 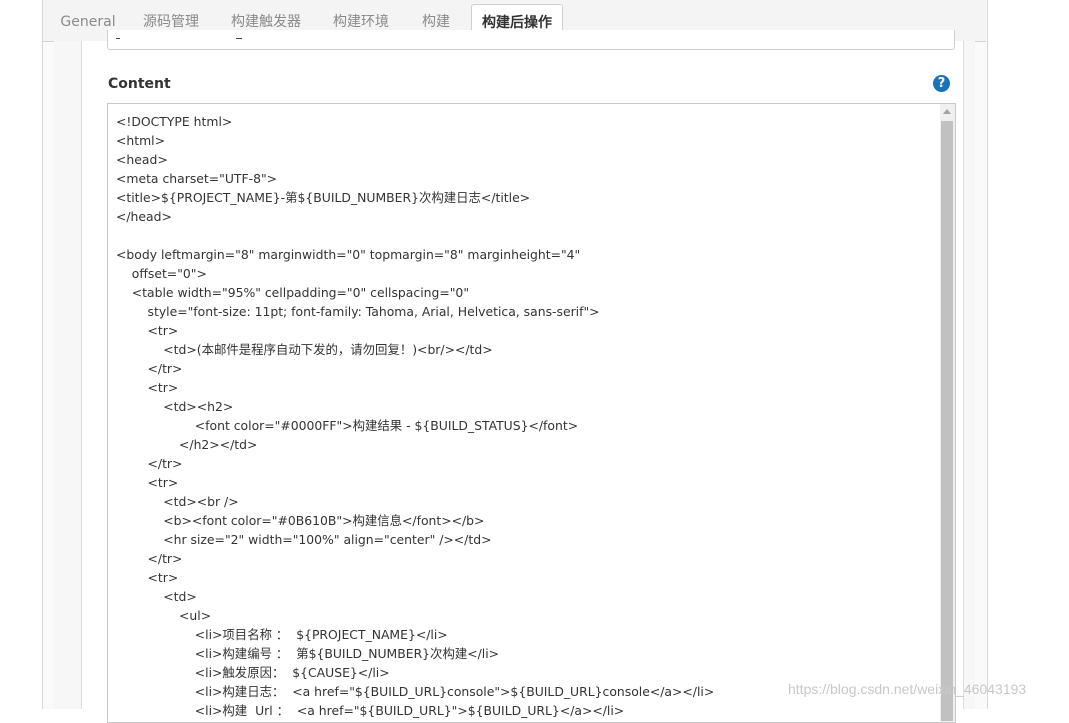 I want to click on vertical-scrollbar, so click(x=947, y=413).